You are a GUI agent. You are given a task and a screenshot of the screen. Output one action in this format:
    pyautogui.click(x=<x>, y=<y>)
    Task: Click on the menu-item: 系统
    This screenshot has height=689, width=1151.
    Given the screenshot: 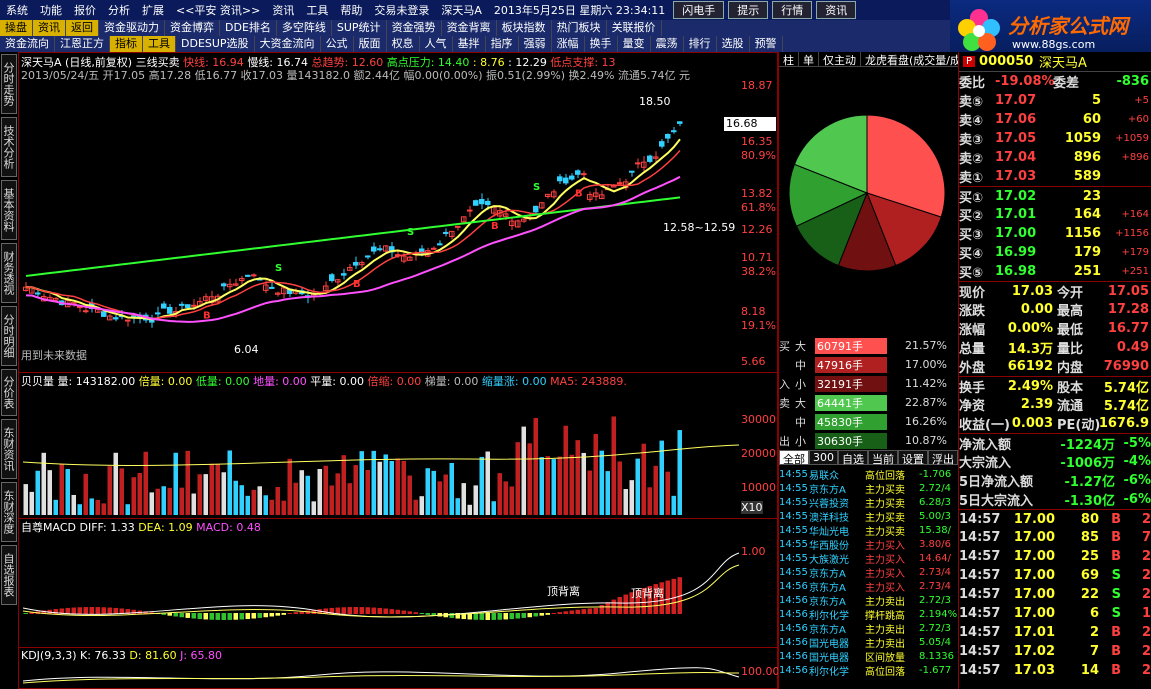 What is the action you would take?
    pyautogui.click(x=17, y=10)
    